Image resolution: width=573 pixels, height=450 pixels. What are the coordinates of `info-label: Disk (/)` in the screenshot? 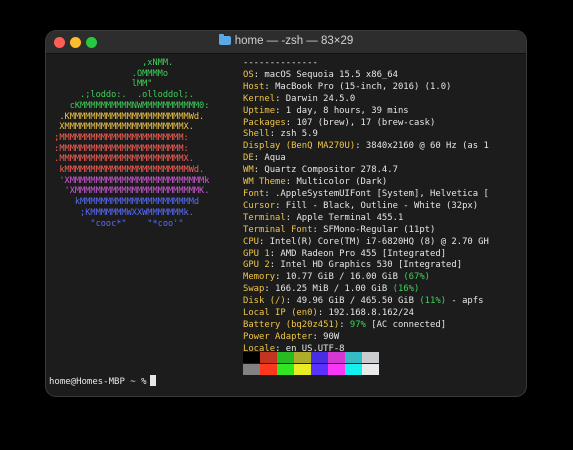 It's located at (264, 301).